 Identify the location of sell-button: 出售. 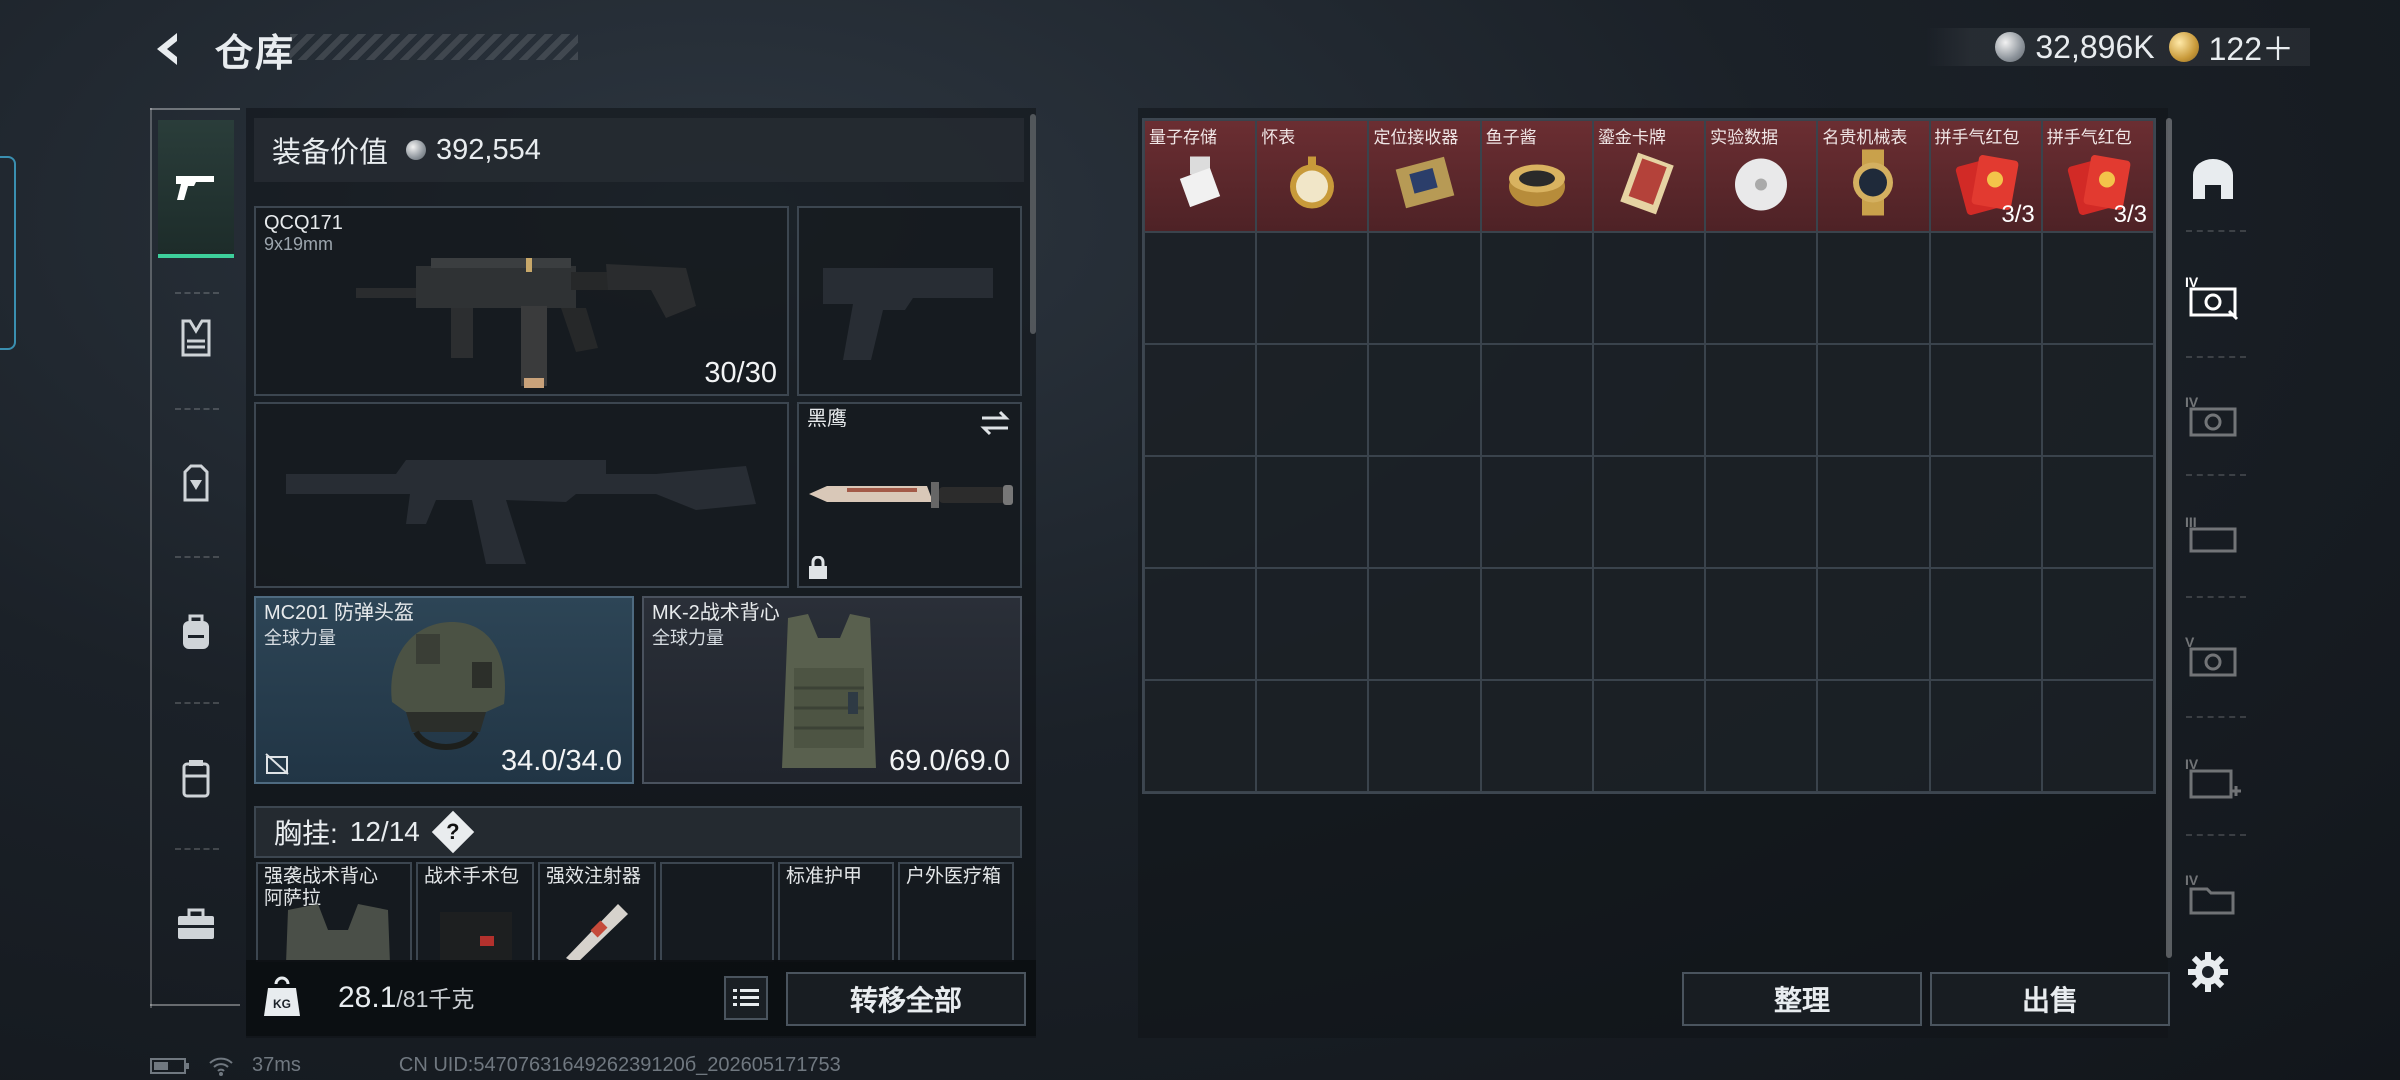
(2050, 999).